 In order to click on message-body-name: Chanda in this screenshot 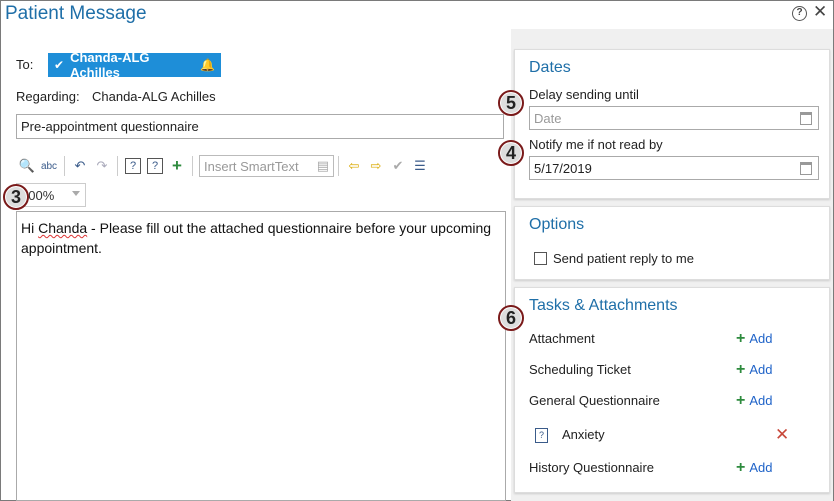, I will do `click(63, 228)`.